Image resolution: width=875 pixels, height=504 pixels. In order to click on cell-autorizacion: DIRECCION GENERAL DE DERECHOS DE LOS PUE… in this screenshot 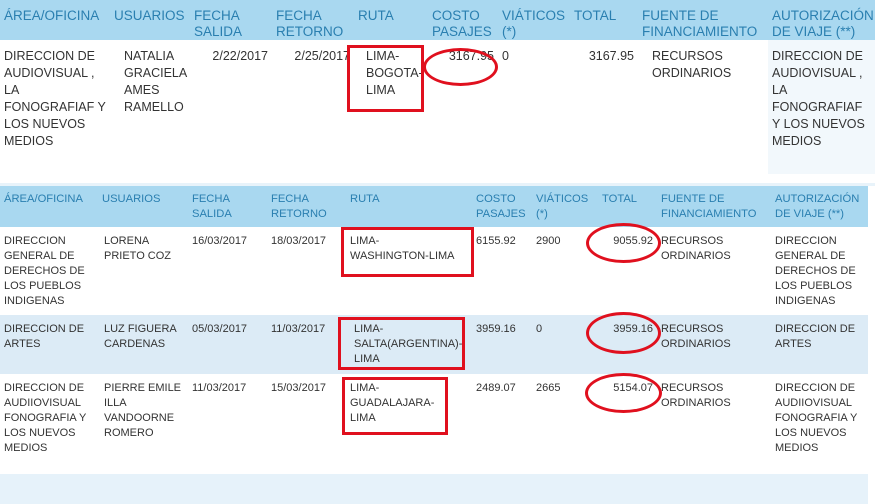, I will do `click(819, 271)`.